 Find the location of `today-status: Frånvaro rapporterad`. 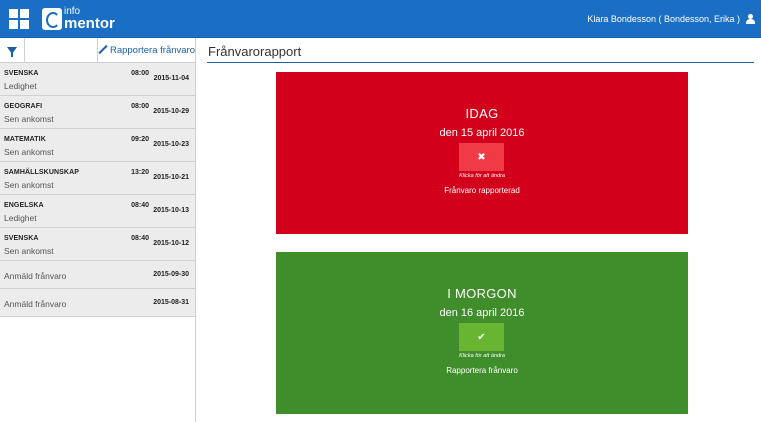

today-status: Frånvaro rapporterad is located at coordinates (482, 190).